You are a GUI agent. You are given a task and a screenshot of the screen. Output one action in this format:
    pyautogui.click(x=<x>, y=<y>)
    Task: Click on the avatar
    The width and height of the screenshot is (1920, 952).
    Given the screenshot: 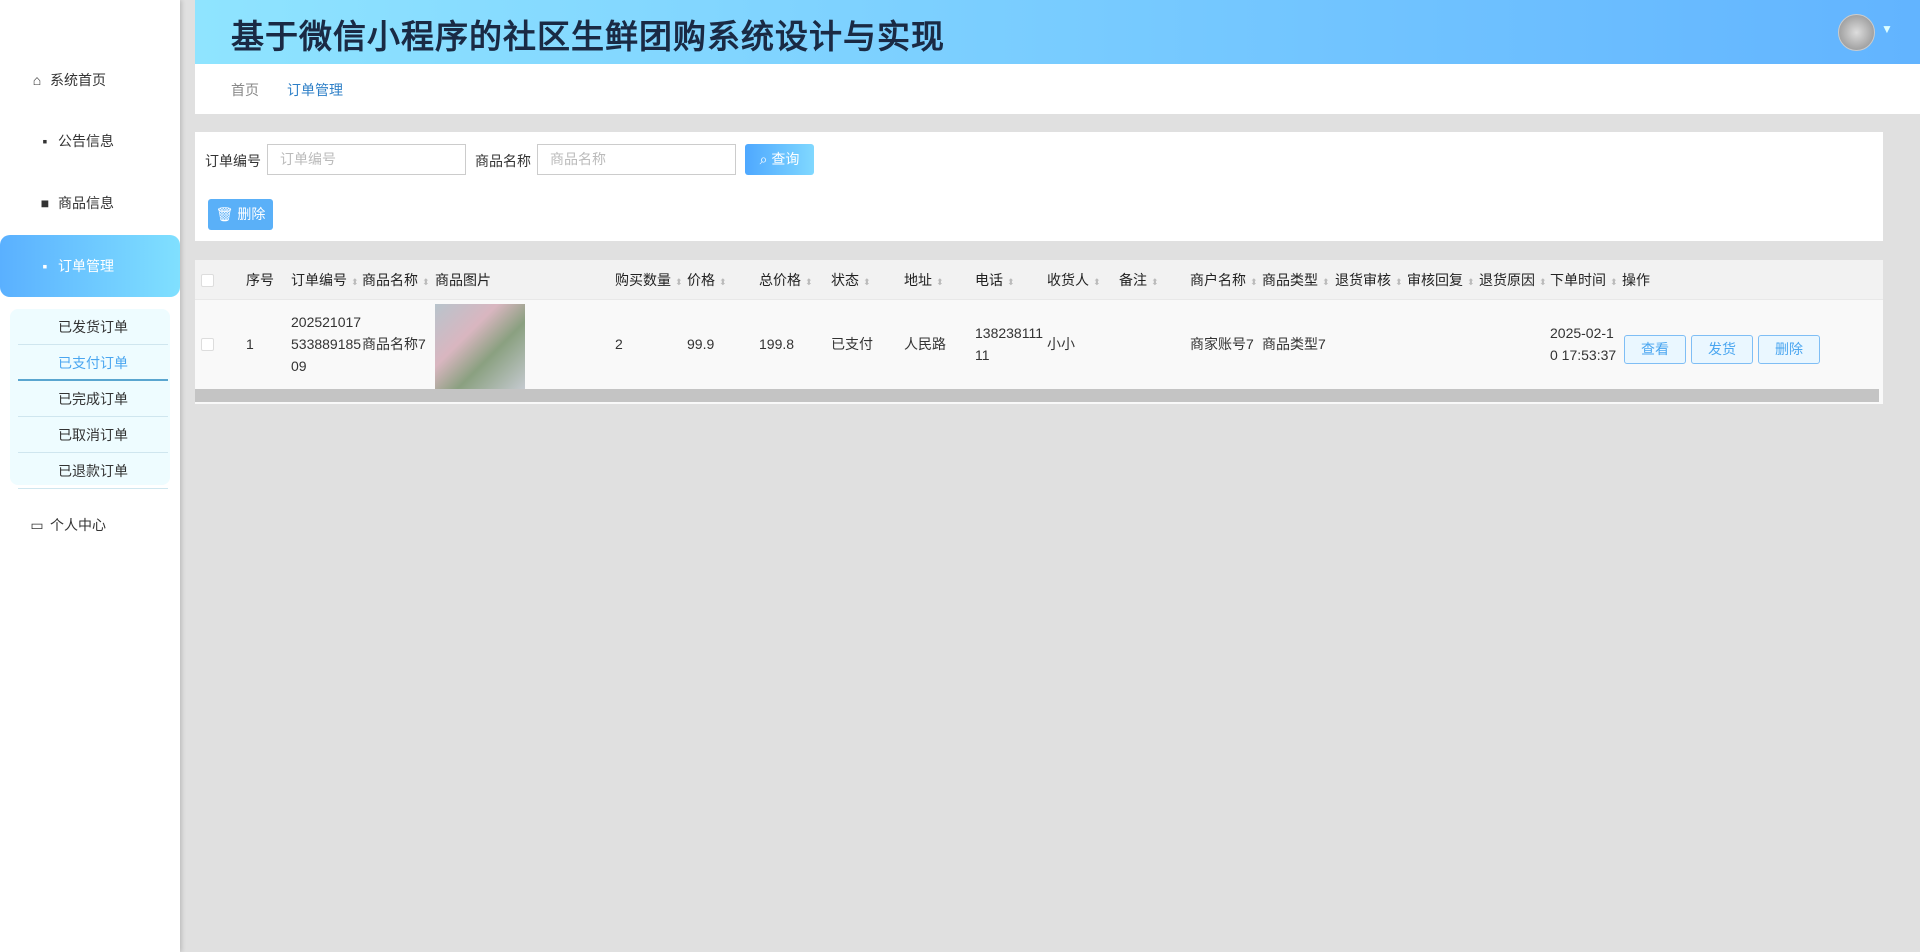 What is the action you would take?
    pyautogui.click(x=1856, y=32)
    